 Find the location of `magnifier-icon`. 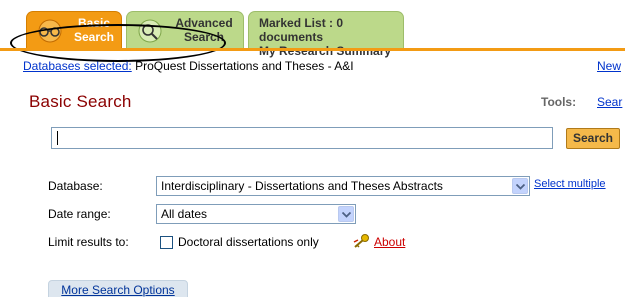

magnifier-icon is located at coordinates (150, 31).